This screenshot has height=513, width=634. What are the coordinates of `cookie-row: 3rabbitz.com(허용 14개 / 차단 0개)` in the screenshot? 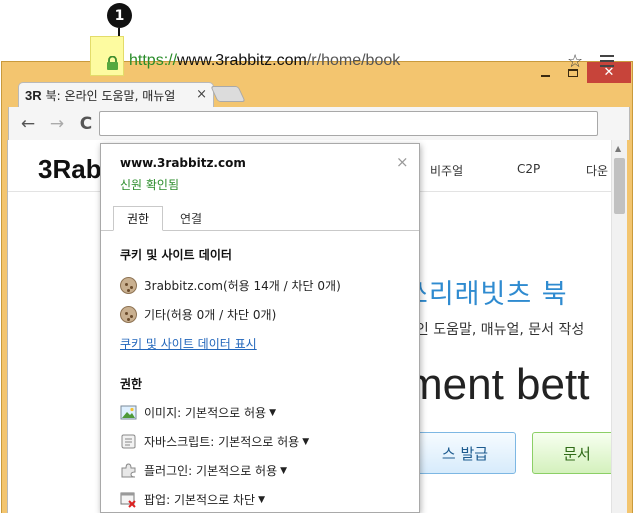 It's located at (230, 285).